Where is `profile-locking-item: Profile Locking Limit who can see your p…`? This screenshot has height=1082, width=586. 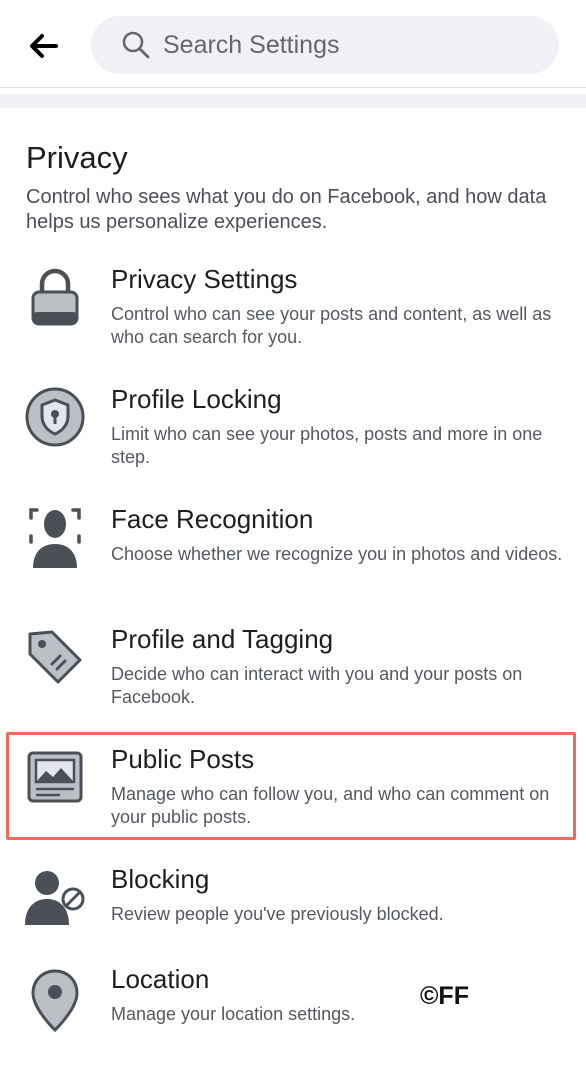 profile-locking-item: Profile Locking Limit who can see your p… is located at coordinates (293, 443).